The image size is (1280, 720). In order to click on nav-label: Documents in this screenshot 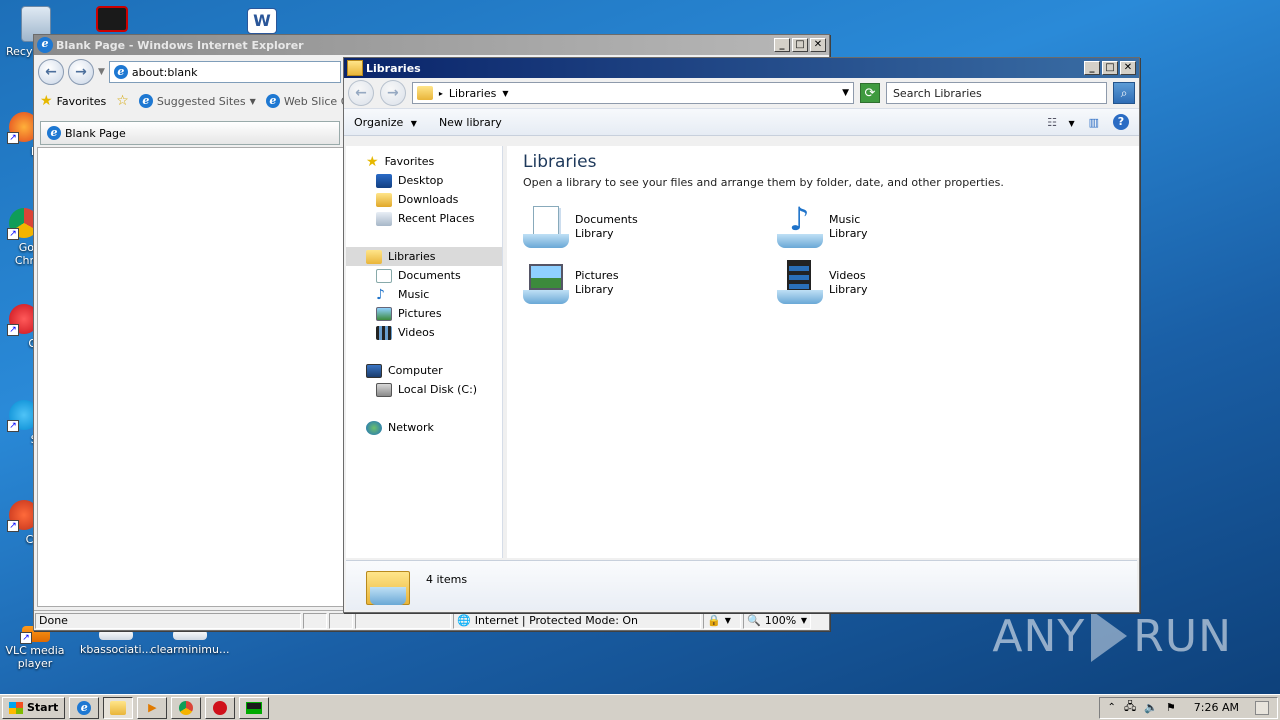, I will do `click(429, 275)`.